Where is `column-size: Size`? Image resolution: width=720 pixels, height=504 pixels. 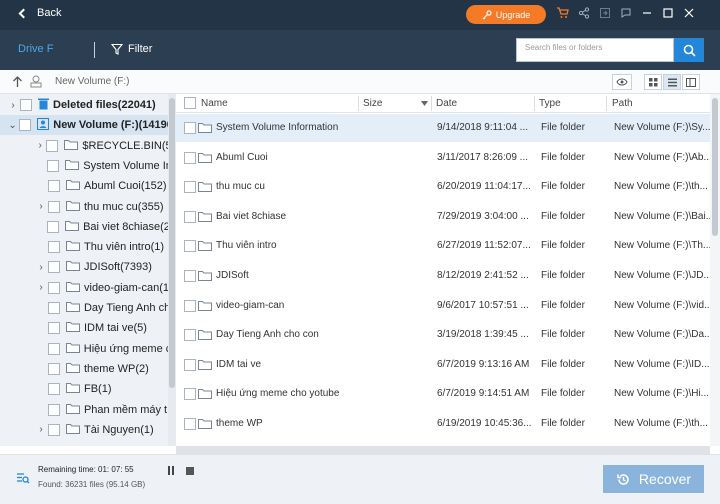
column-size: Size is located at coordinates (372, 103).